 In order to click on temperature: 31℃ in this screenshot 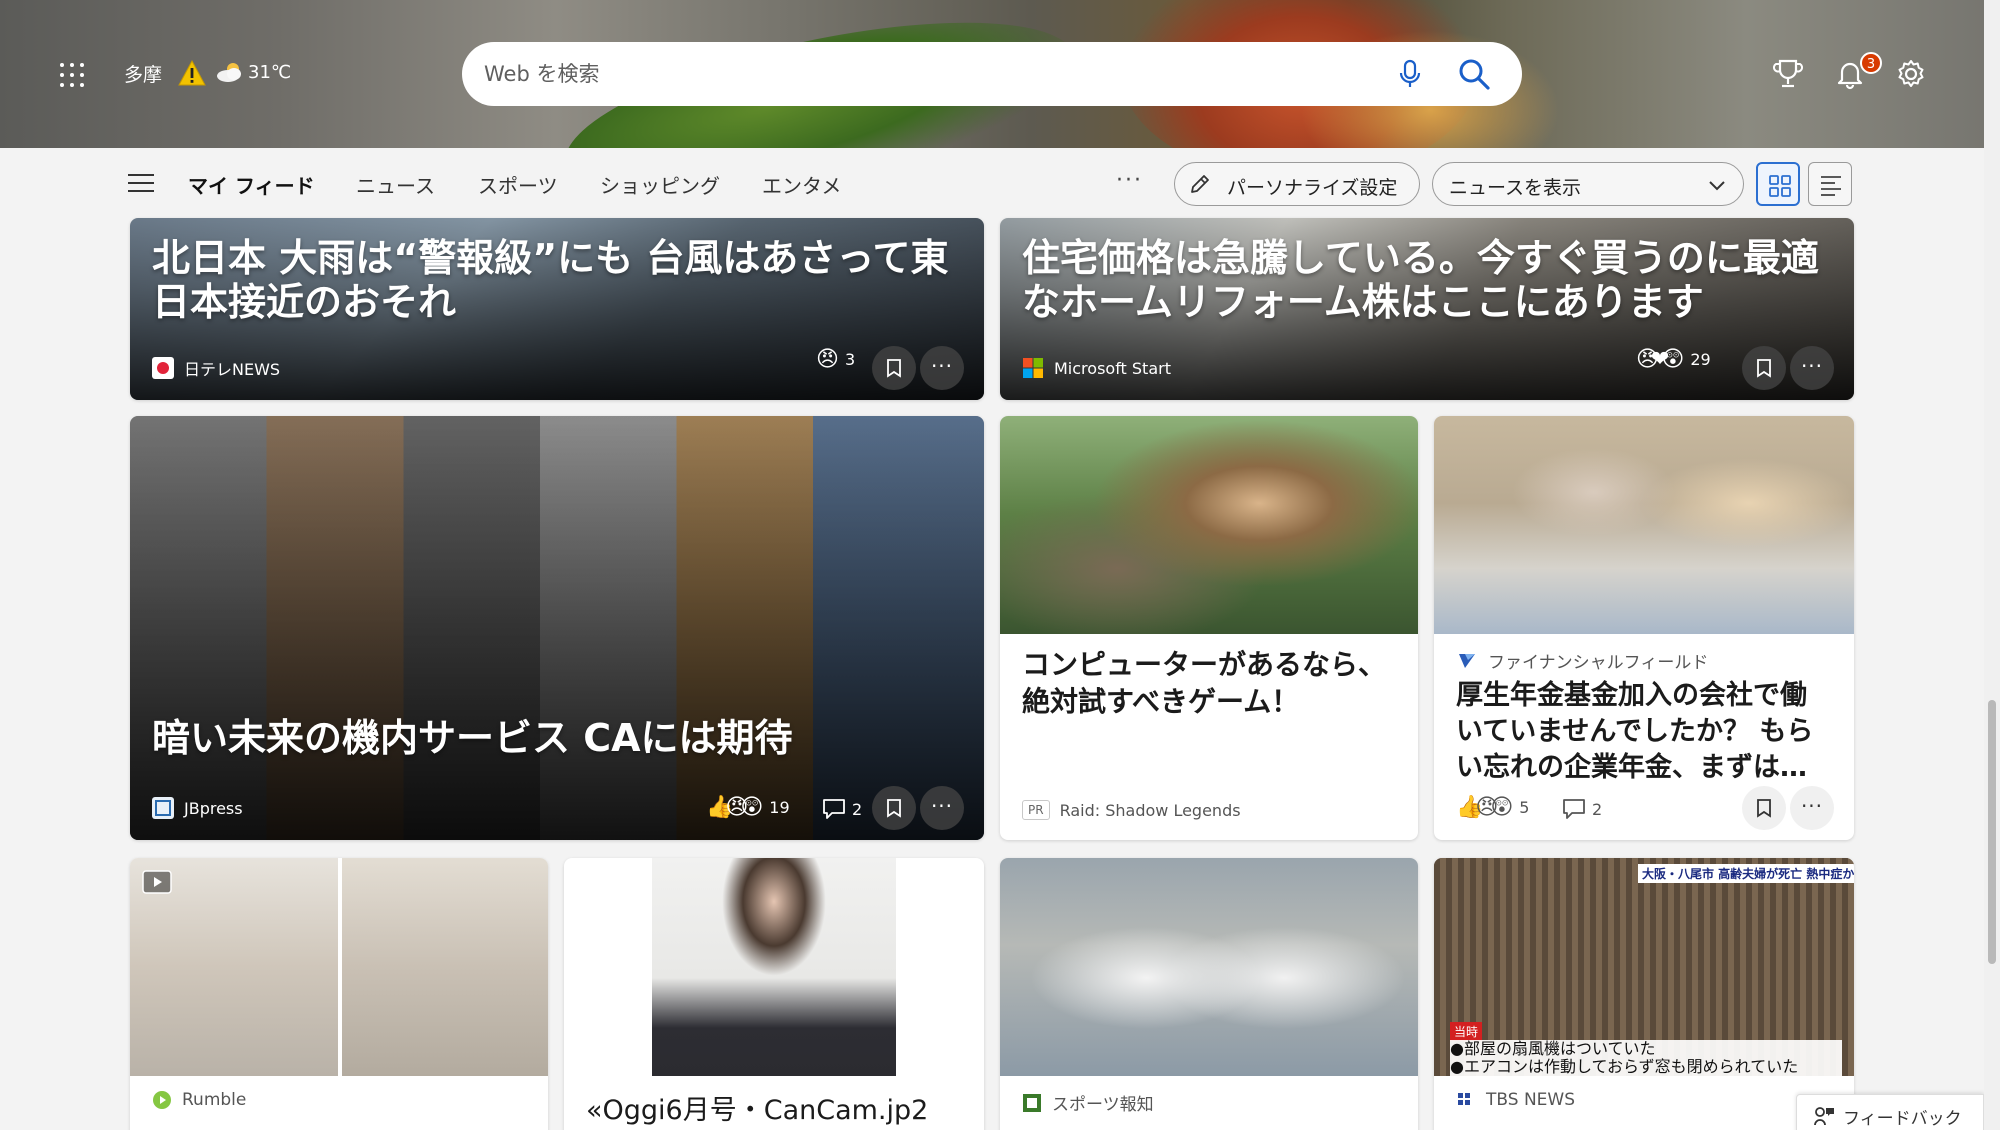, I will do `click(269, 72)`.